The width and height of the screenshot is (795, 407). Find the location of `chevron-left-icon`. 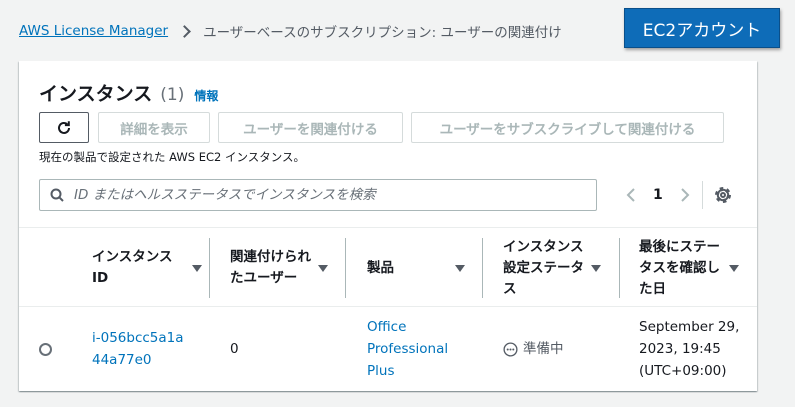

chevron-left-icon is located at coordinates (630, 195).